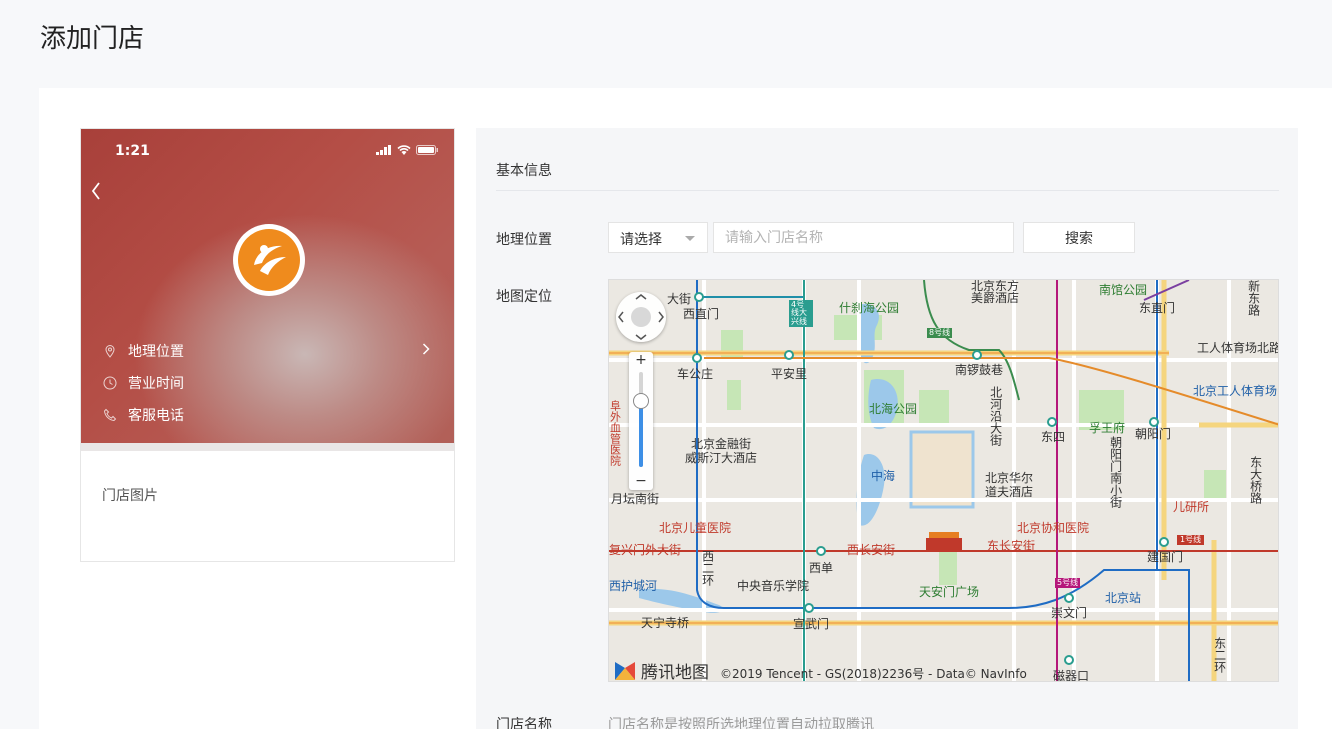 The image size is (1332, 729). Describe the element at coordinates (1219, 655) in the screenshot. I see `map-label: 东二环` at that location.